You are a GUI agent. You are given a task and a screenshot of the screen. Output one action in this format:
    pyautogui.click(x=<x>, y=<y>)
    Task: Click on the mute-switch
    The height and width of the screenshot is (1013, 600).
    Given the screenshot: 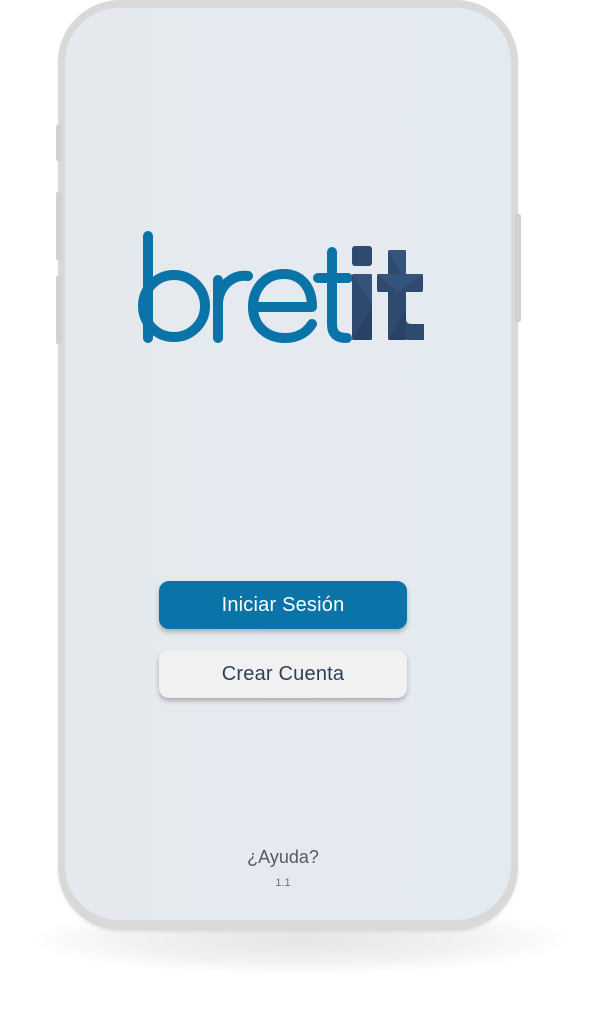 What is the action you would take?
    pyautogui.click(x=59, y=143)
    